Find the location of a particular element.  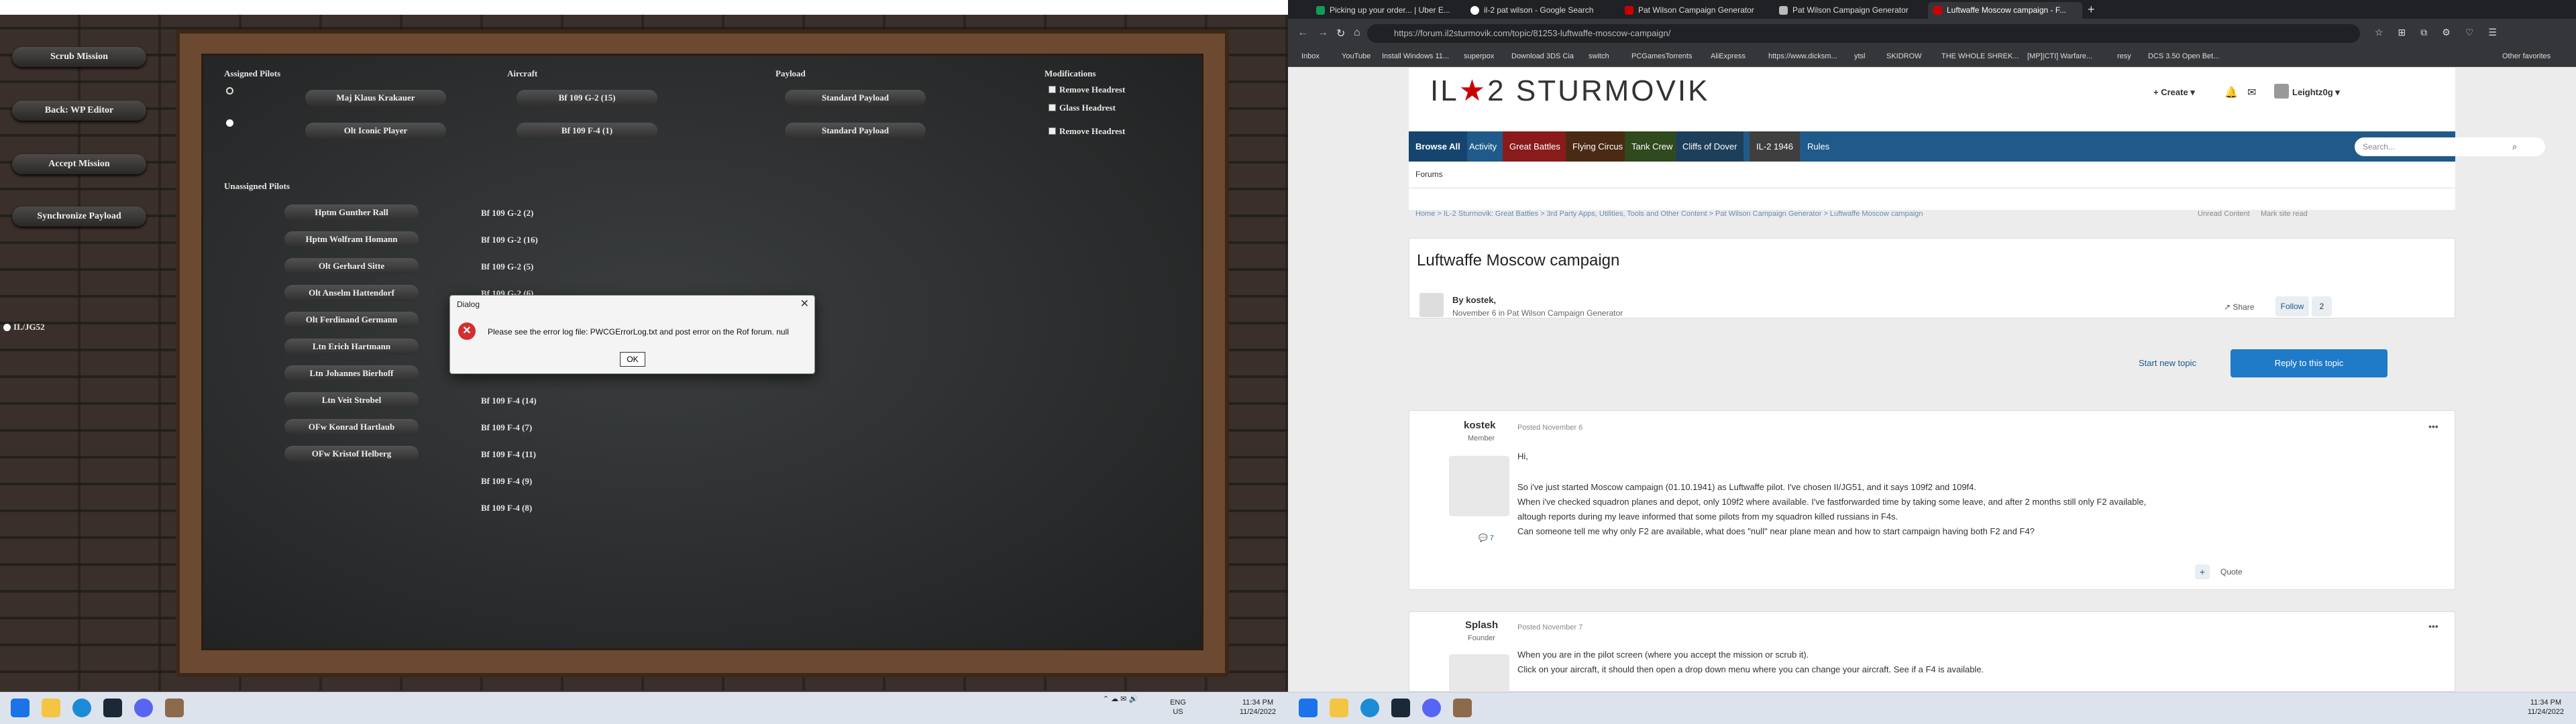

assigned-payload-2: Standard Payload is located at coordinates (855, 131).